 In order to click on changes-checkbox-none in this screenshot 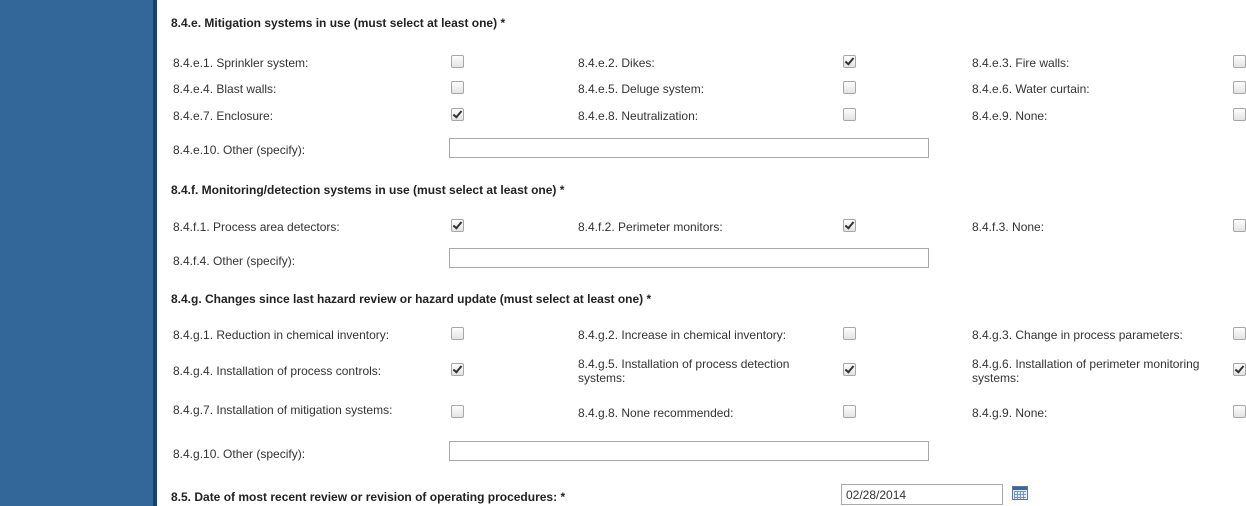, I will do `click(1239, 411)`.